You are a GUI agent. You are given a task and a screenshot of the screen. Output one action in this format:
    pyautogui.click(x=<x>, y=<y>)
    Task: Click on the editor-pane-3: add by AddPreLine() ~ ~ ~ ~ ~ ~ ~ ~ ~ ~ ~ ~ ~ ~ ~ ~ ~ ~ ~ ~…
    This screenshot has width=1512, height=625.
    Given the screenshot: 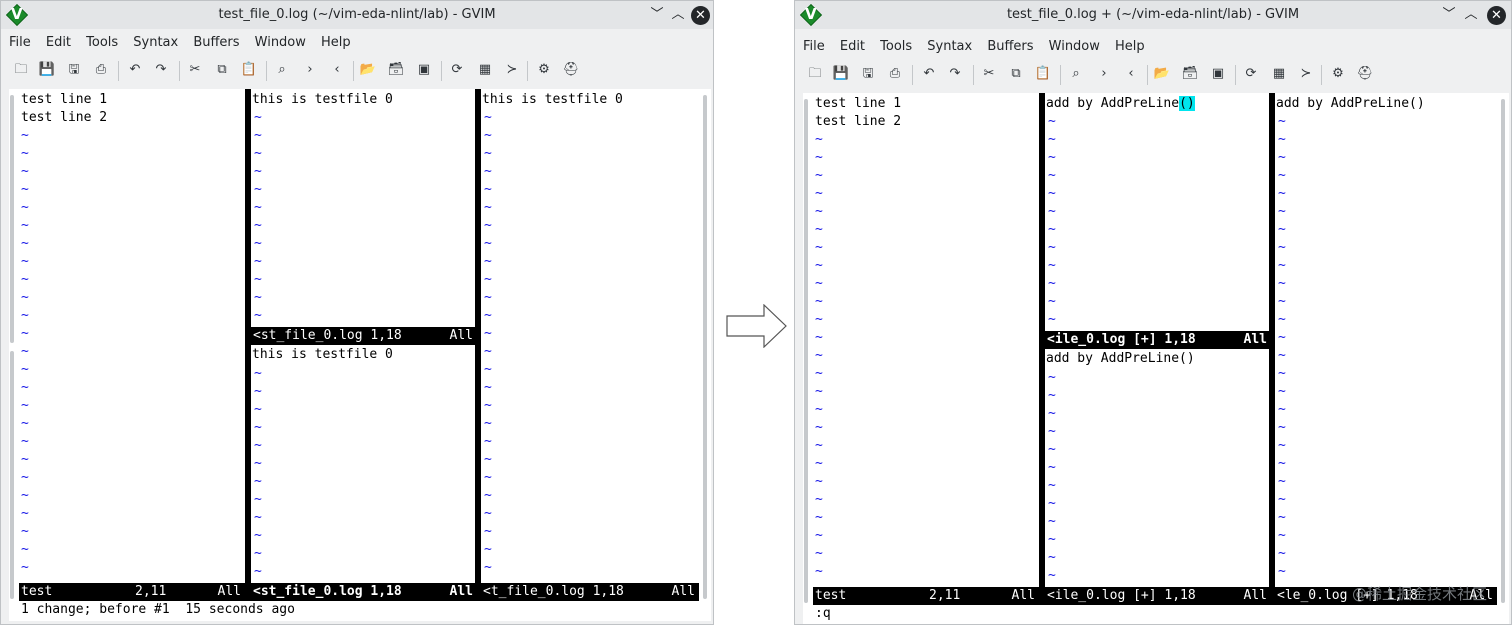 What is the action you would take?
    pyautogui.click(x=1386, y=339)
    